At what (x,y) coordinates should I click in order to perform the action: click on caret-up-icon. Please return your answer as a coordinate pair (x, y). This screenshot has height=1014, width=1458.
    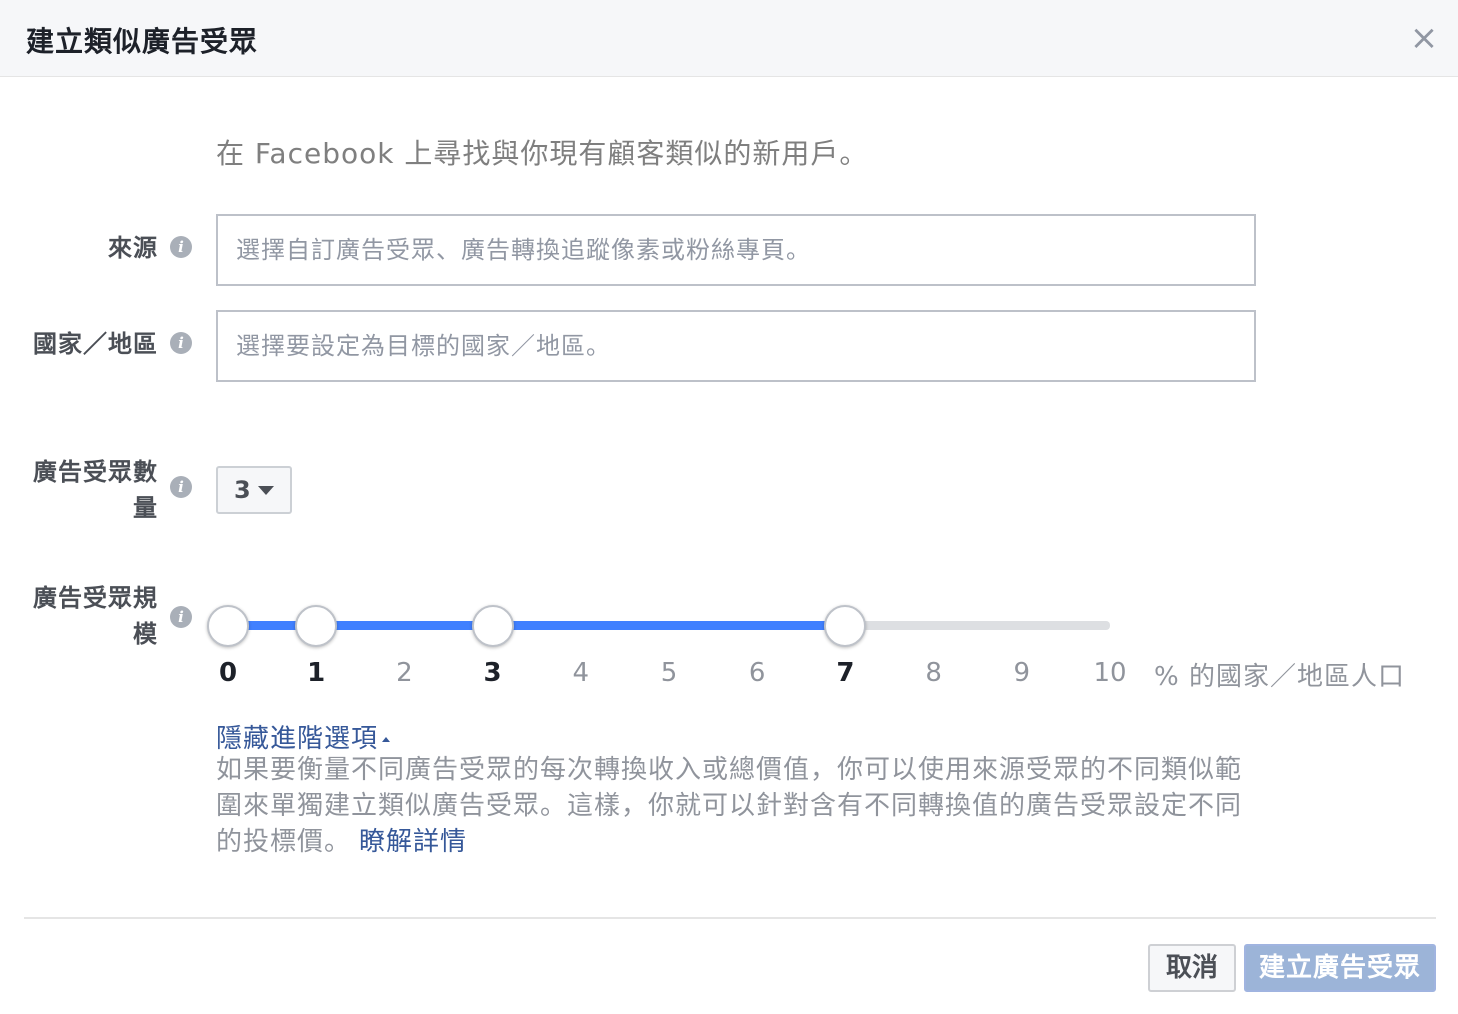
    Looking at the image, I should click on (386, 739).